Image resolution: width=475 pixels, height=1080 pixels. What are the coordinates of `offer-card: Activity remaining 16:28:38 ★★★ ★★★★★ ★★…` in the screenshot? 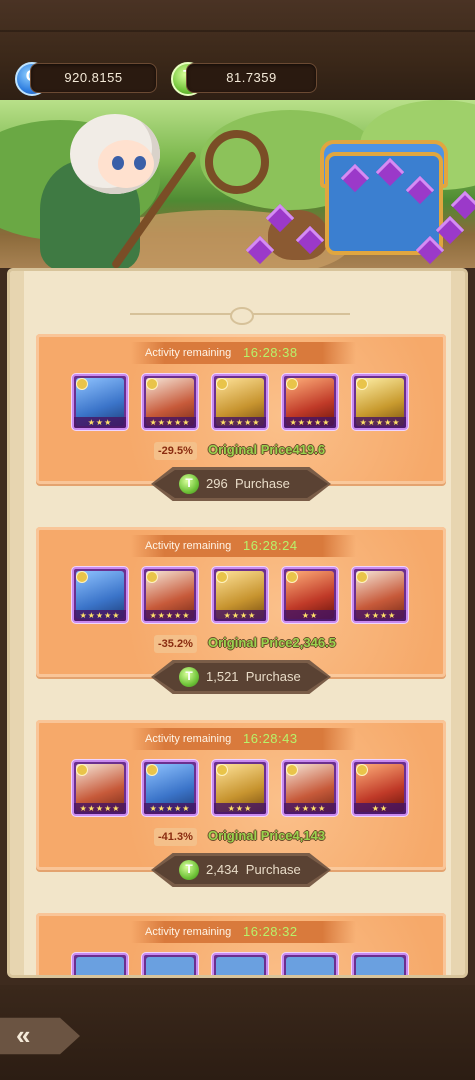 It's located at (241, 409).